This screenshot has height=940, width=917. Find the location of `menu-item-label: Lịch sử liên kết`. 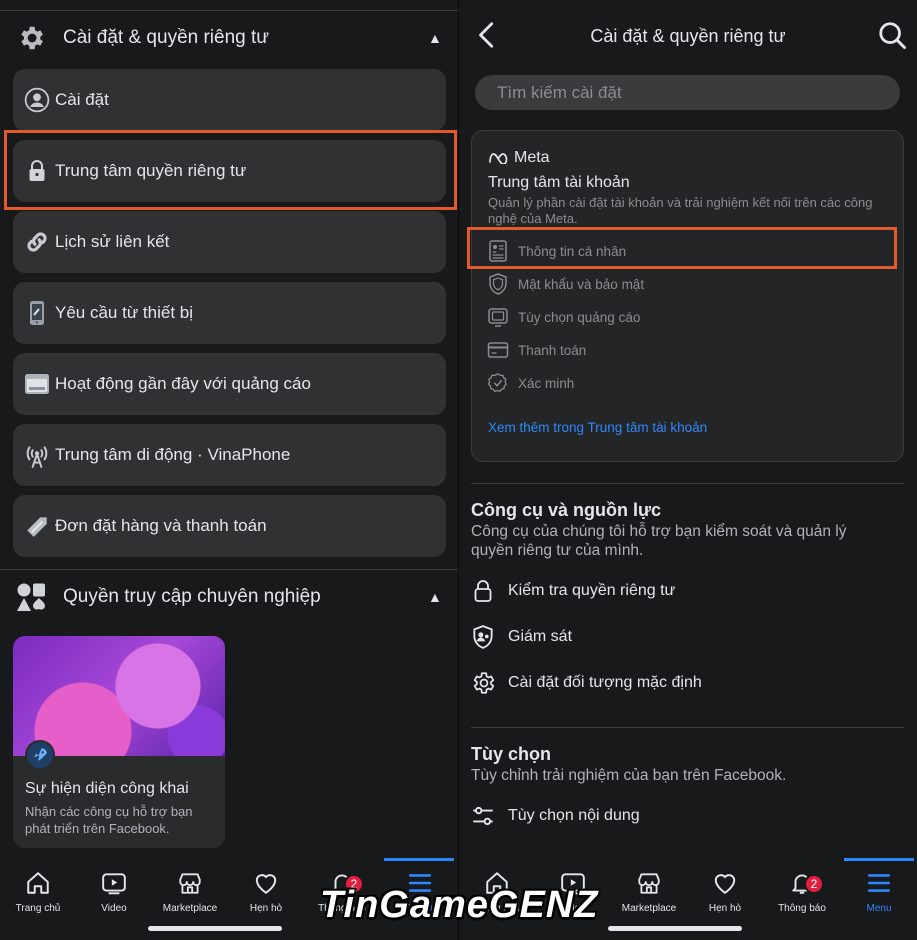

menu-item-label: Lịch sử liên kết is located at coordinates (112, 241).